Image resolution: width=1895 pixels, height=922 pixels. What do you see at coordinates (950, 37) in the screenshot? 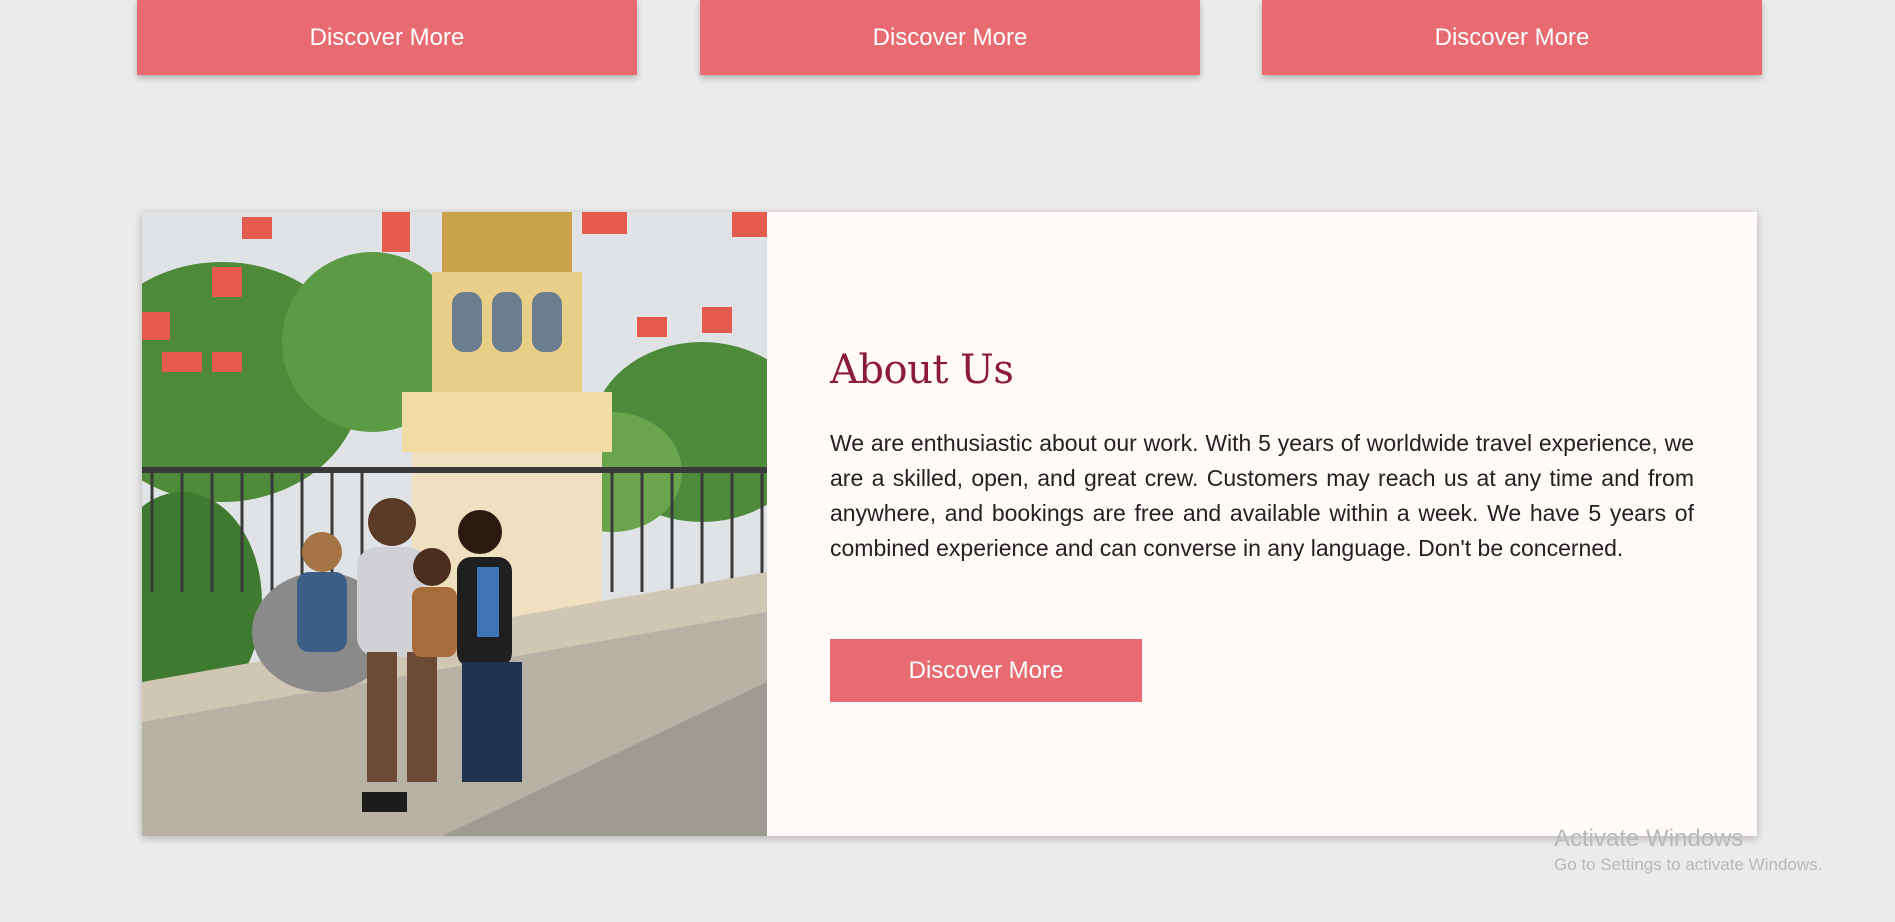
I see `discover-more-button-2: Discover More` at bounding box center [950, 37].